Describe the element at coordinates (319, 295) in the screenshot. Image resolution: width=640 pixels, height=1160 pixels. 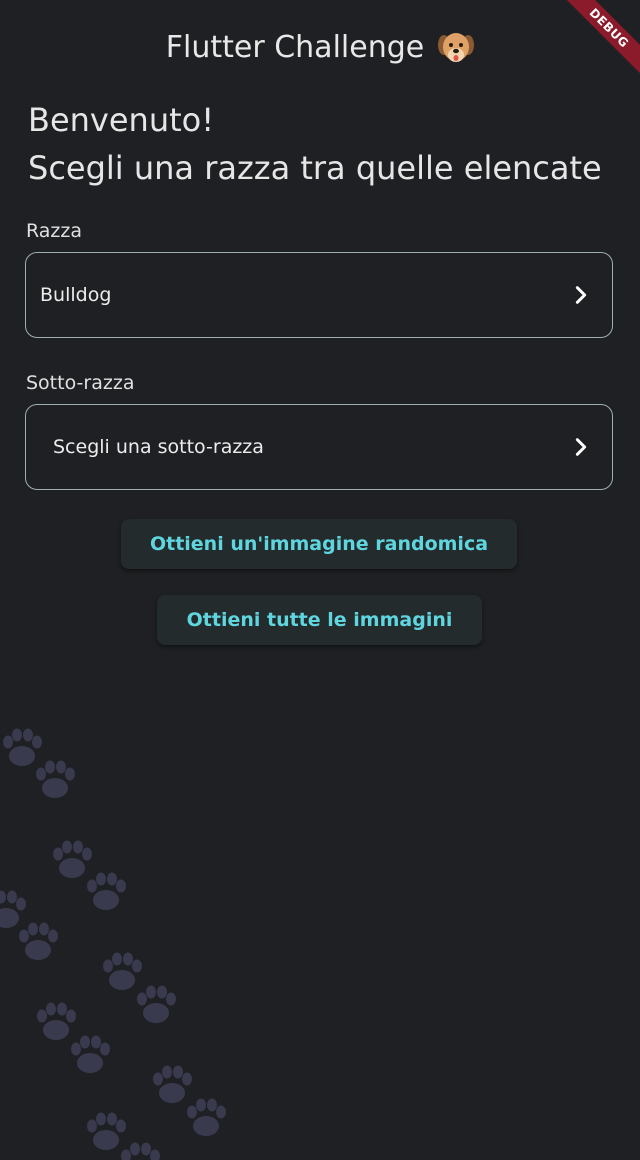
I see `breed-selector: Bulldog` at that location.